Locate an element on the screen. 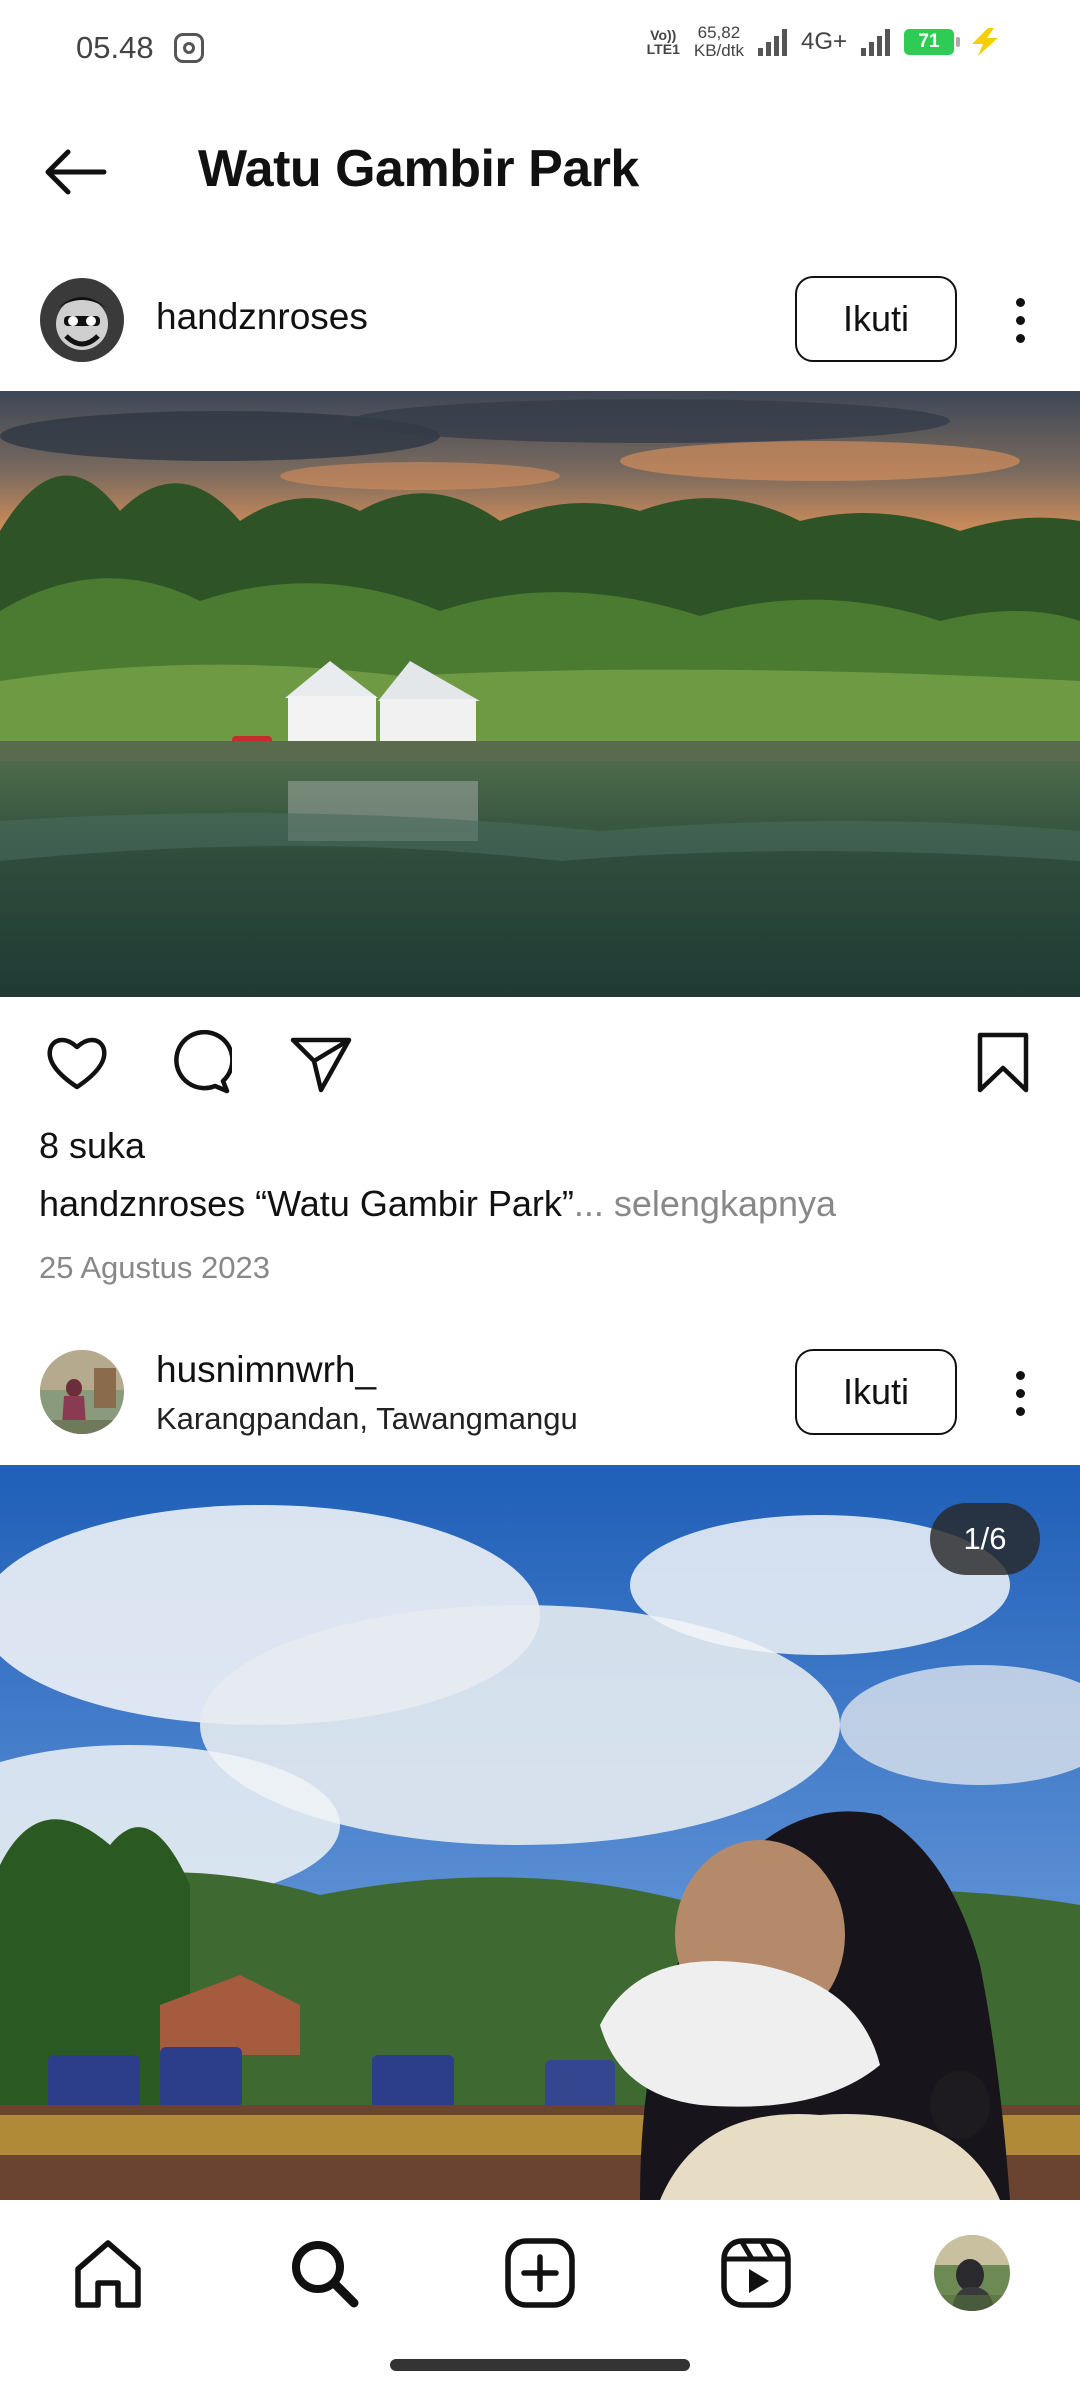 This screenshot has height=2400, width=1080. arrow-left-icon is located at coordinates (77, 172).